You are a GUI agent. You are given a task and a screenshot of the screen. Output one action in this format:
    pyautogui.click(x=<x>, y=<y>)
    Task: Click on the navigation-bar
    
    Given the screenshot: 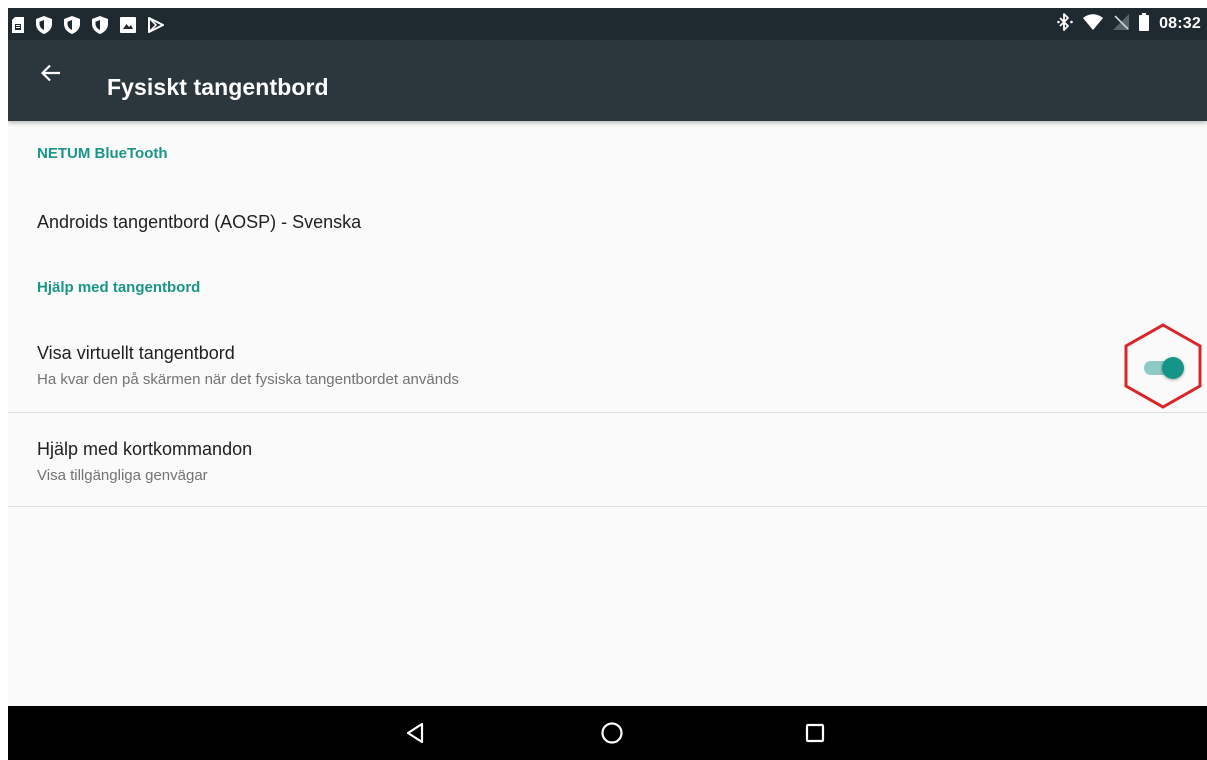 What is the action you would take?
    pyautogui.click(x=607, y=733)
    